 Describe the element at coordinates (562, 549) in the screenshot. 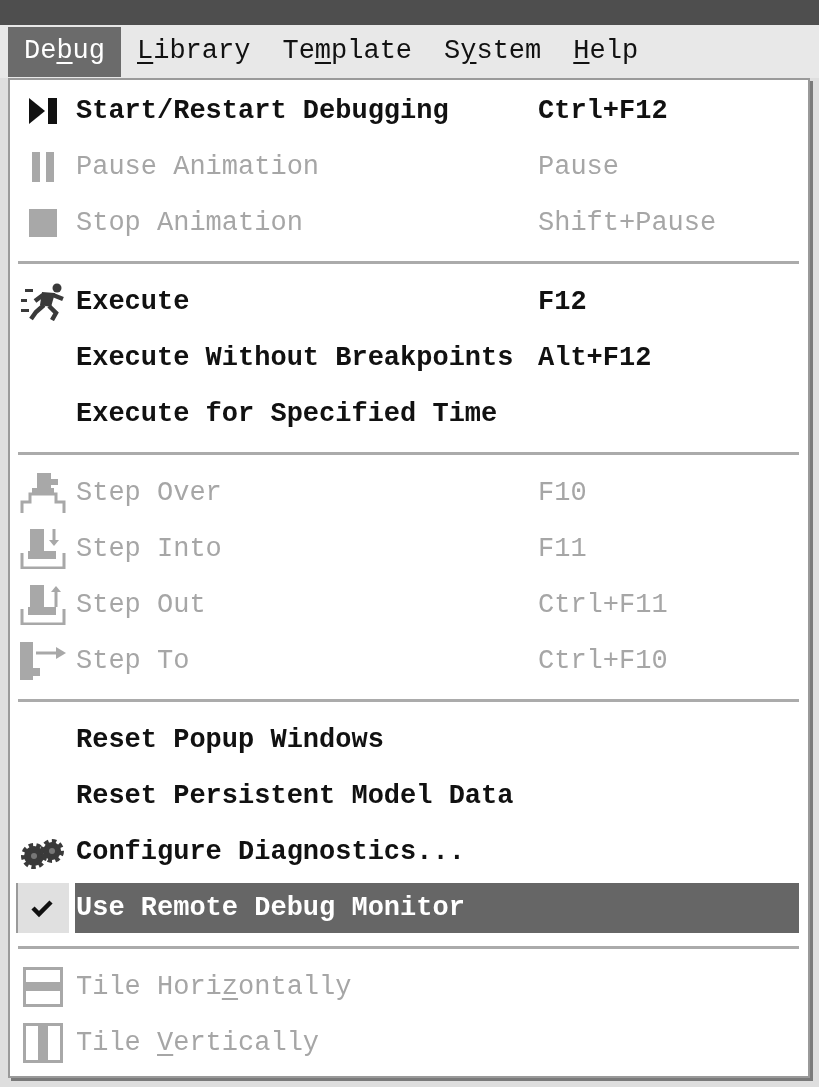

I see `shortcut-text: F11` at that location.